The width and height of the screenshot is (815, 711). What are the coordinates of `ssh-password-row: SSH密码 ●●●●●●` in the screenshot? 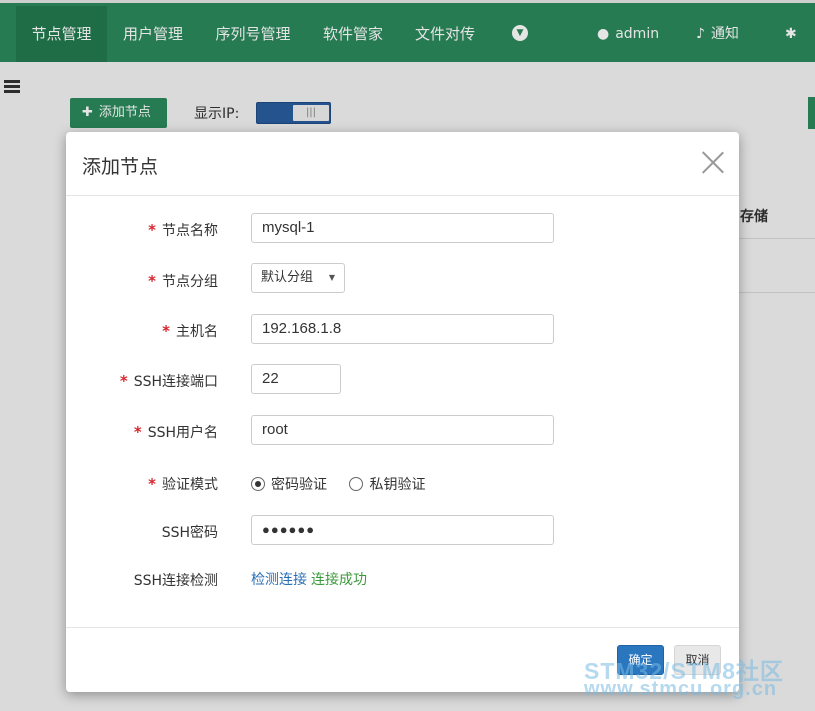 It's located at (402, 531).